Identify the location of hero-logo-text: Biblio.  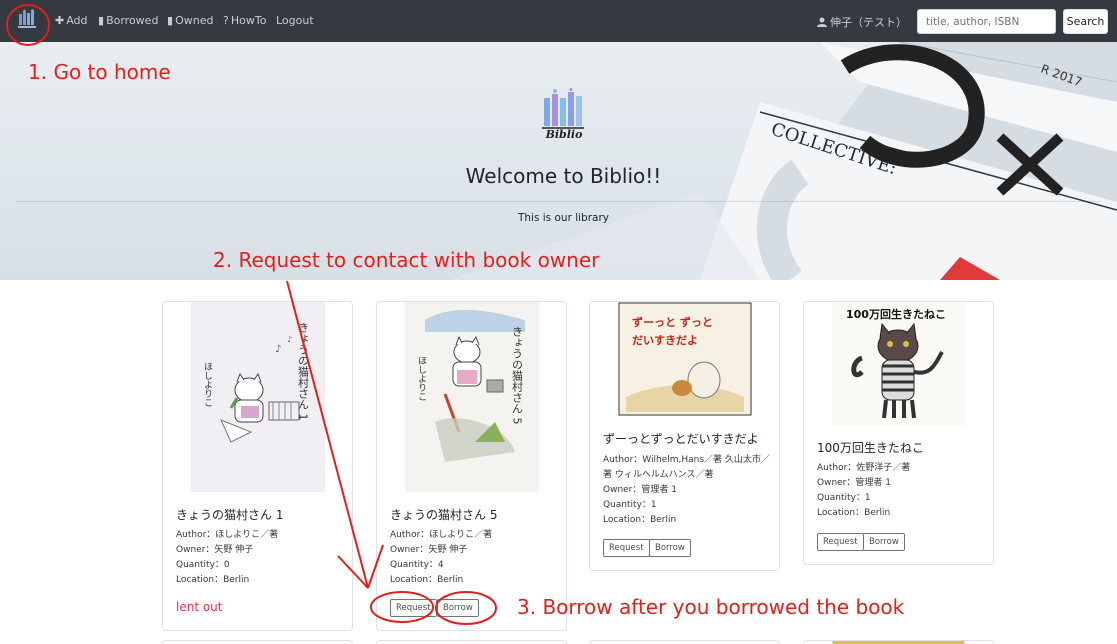
(564, 134).